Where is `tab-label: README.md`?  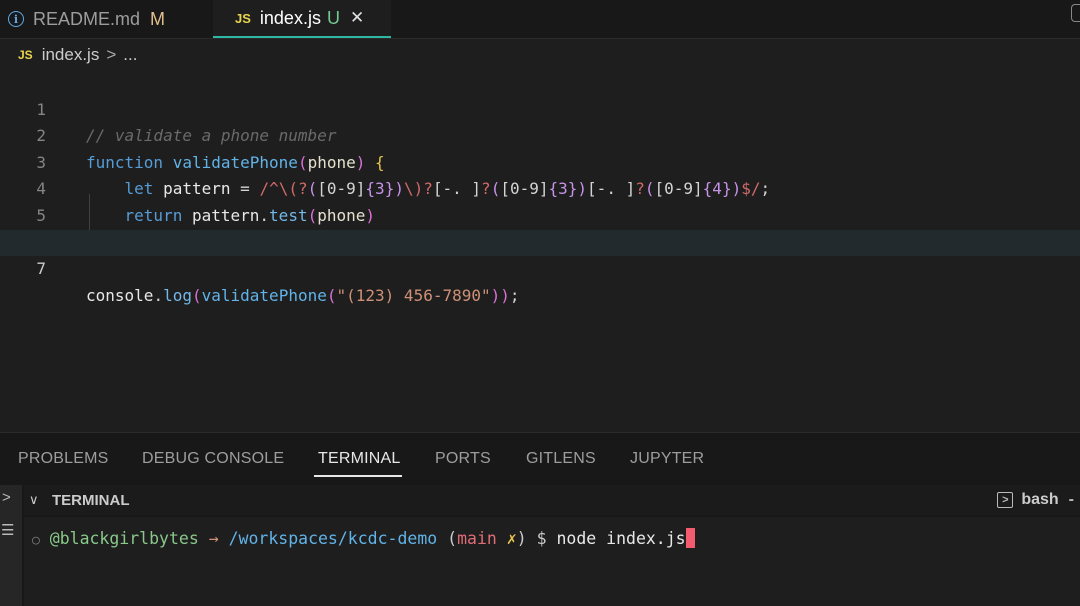
tab-label: README.md is located at coordinates (87, 18).